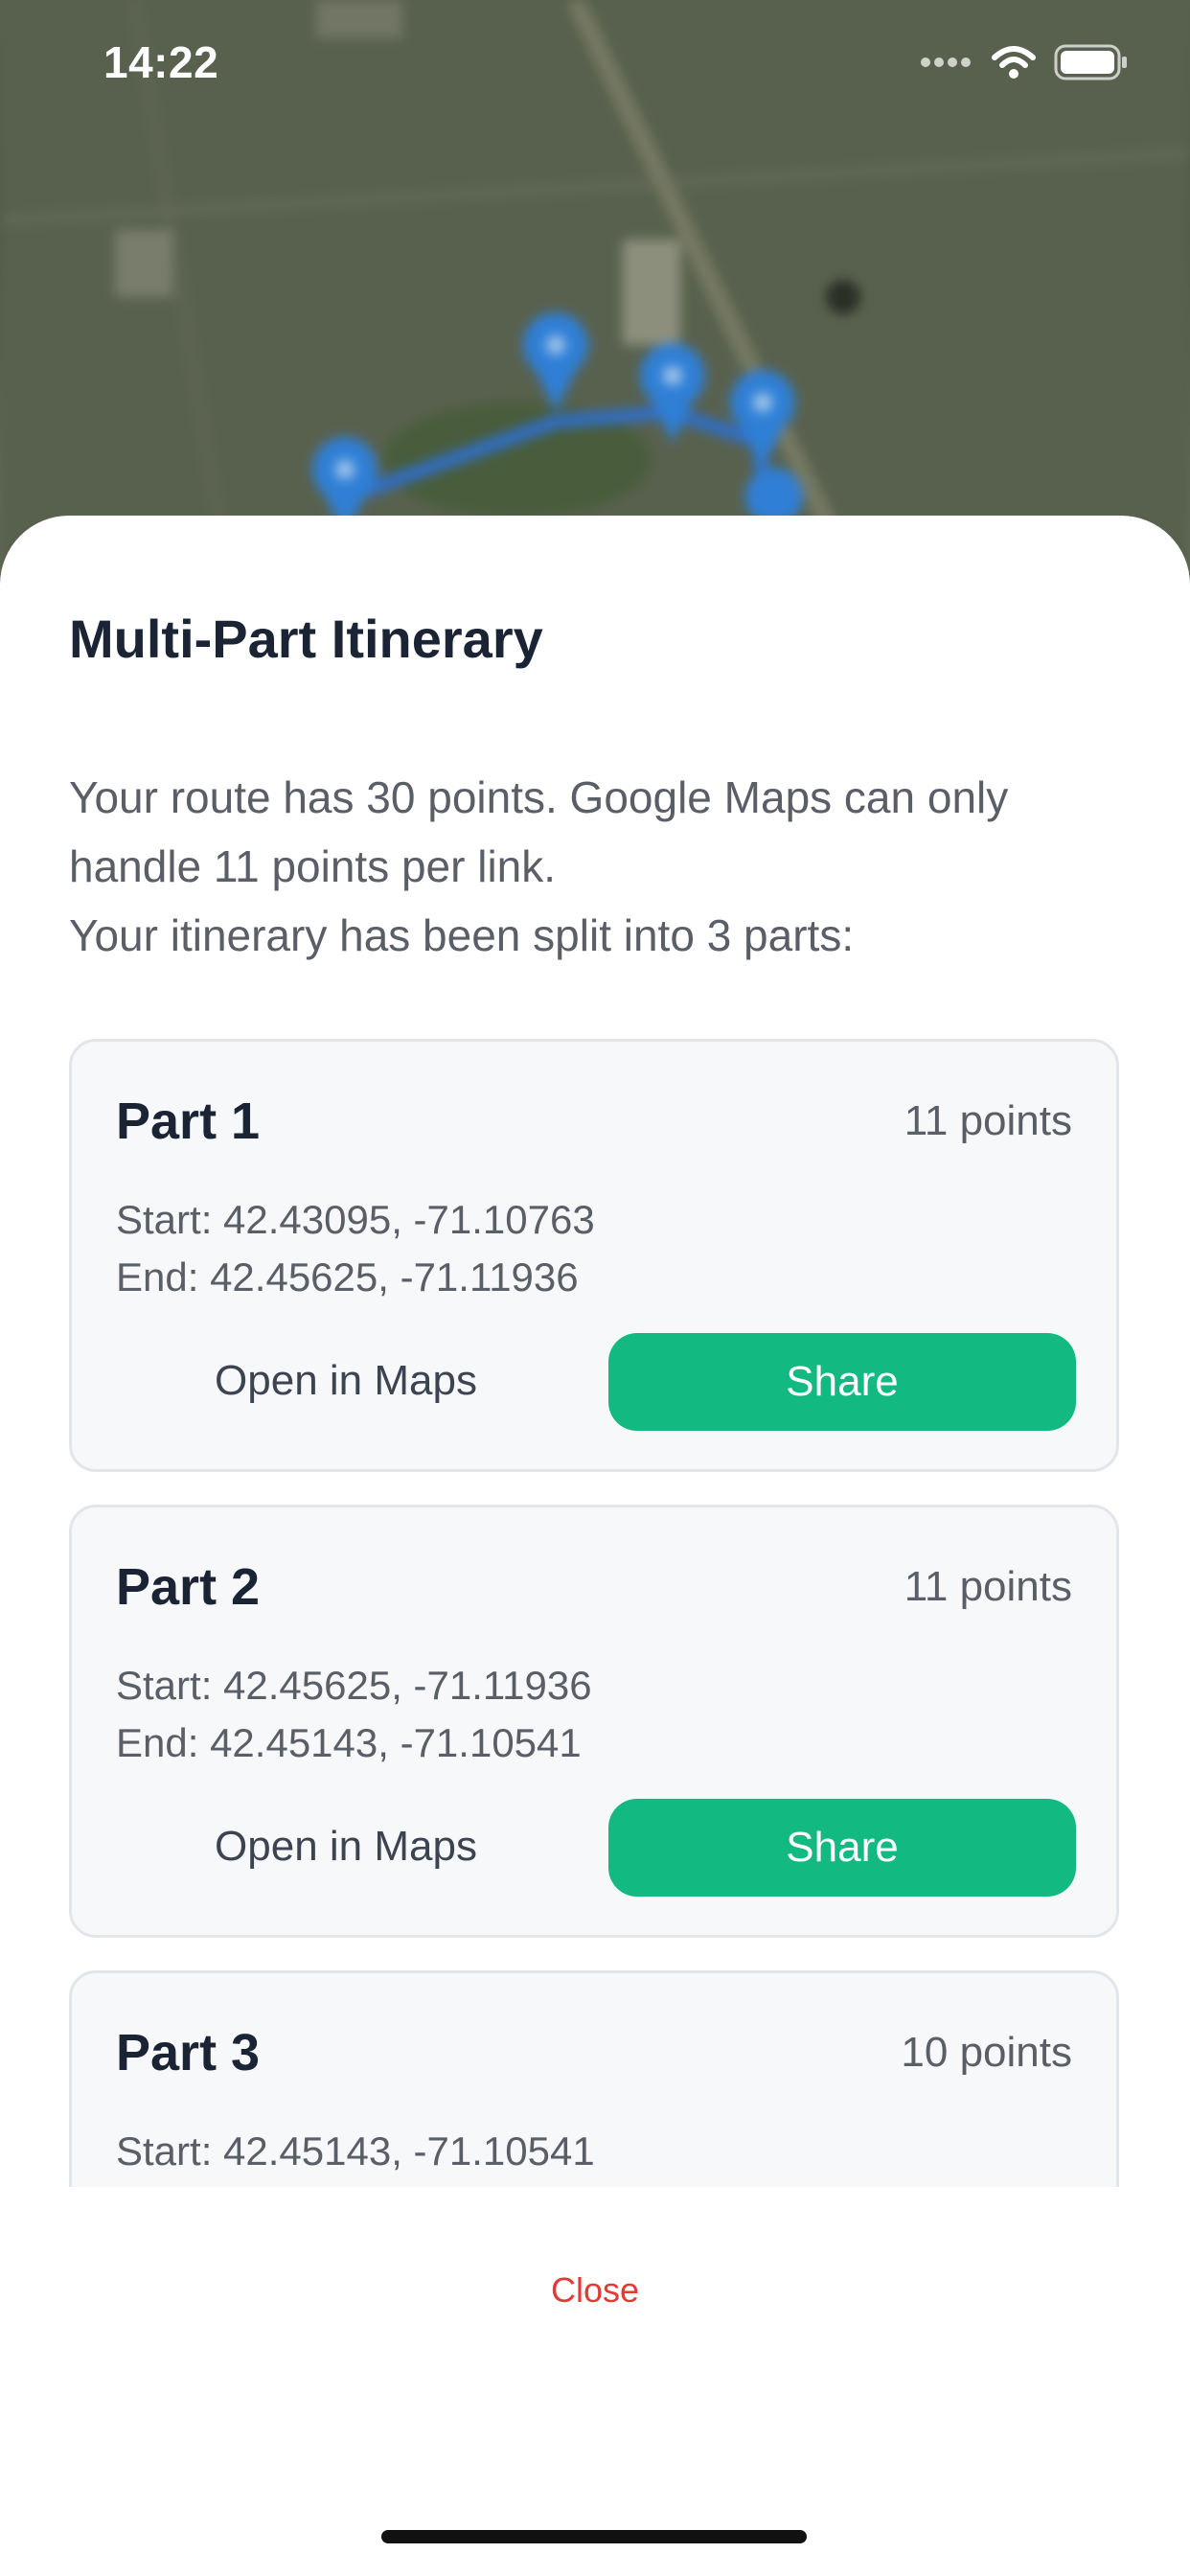  I want to click on part-point-count: 10 points, so click(986, 2052).